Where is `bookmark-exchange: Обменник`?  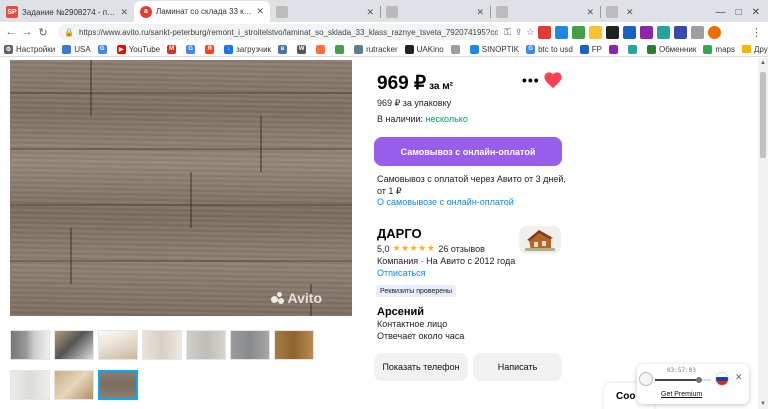
bookmark-exchange: Обменник is located at coordinates (671, 49).